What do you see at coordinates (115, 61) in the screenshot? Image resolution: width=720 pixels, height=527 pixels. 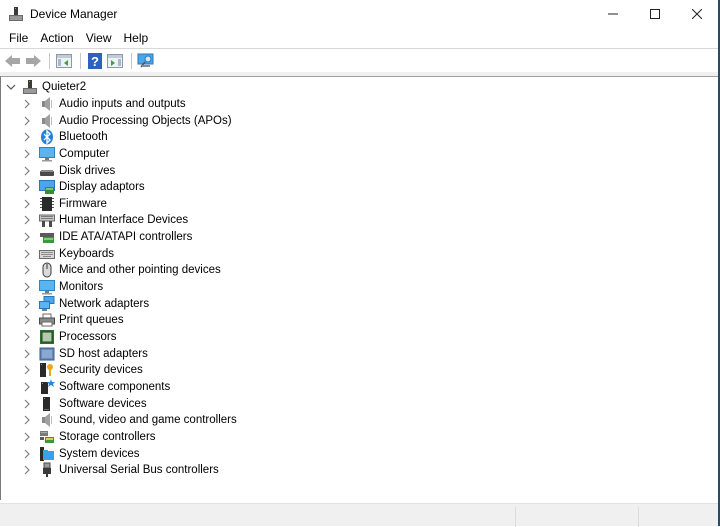 I see `action-pane-button` at bounding box center [115, 61].